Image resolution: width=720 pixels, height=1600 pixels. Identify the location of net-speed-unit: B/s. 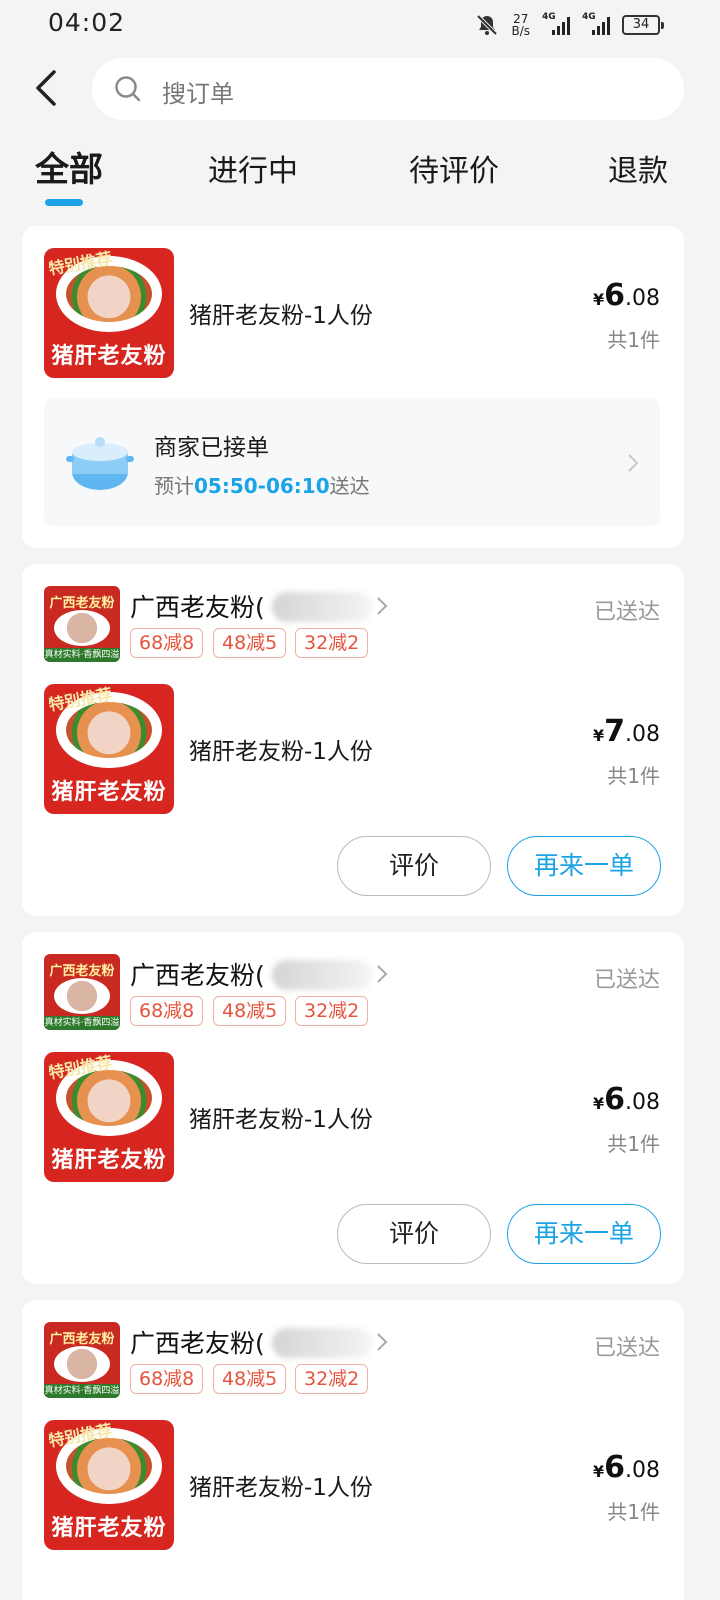
(520, 31).